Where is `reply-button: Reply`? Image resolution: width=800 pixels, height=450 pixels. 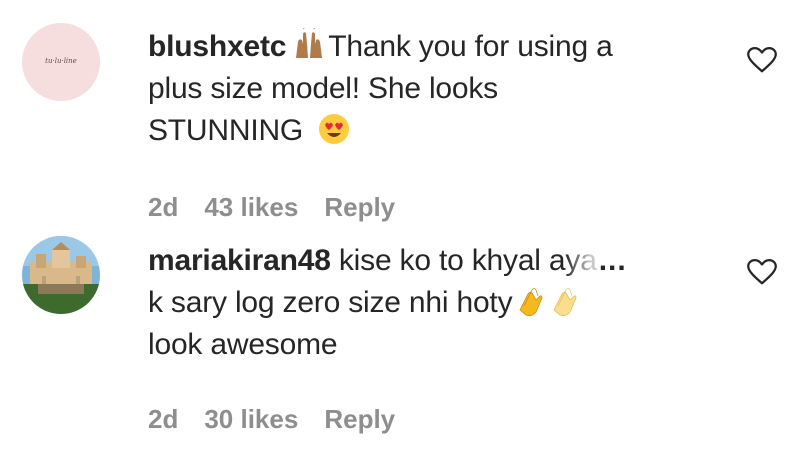 reply-button: Reply is located at coordinates (359, 419).